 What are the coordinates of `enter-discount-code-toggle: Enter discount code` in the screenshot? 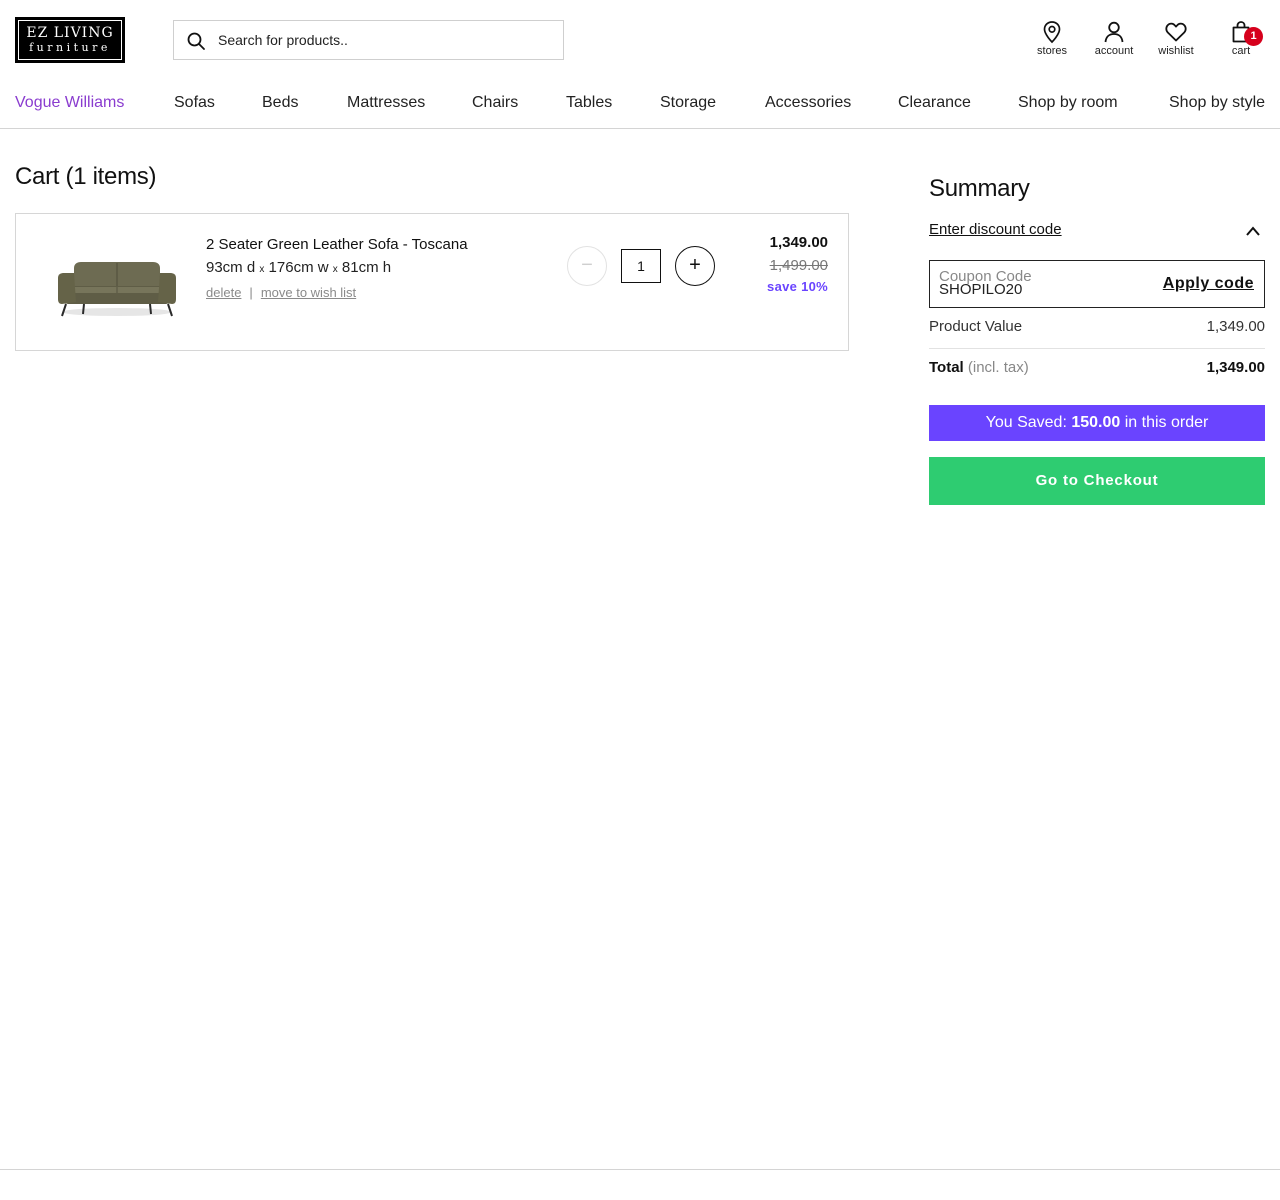 It's located at (995, 229).